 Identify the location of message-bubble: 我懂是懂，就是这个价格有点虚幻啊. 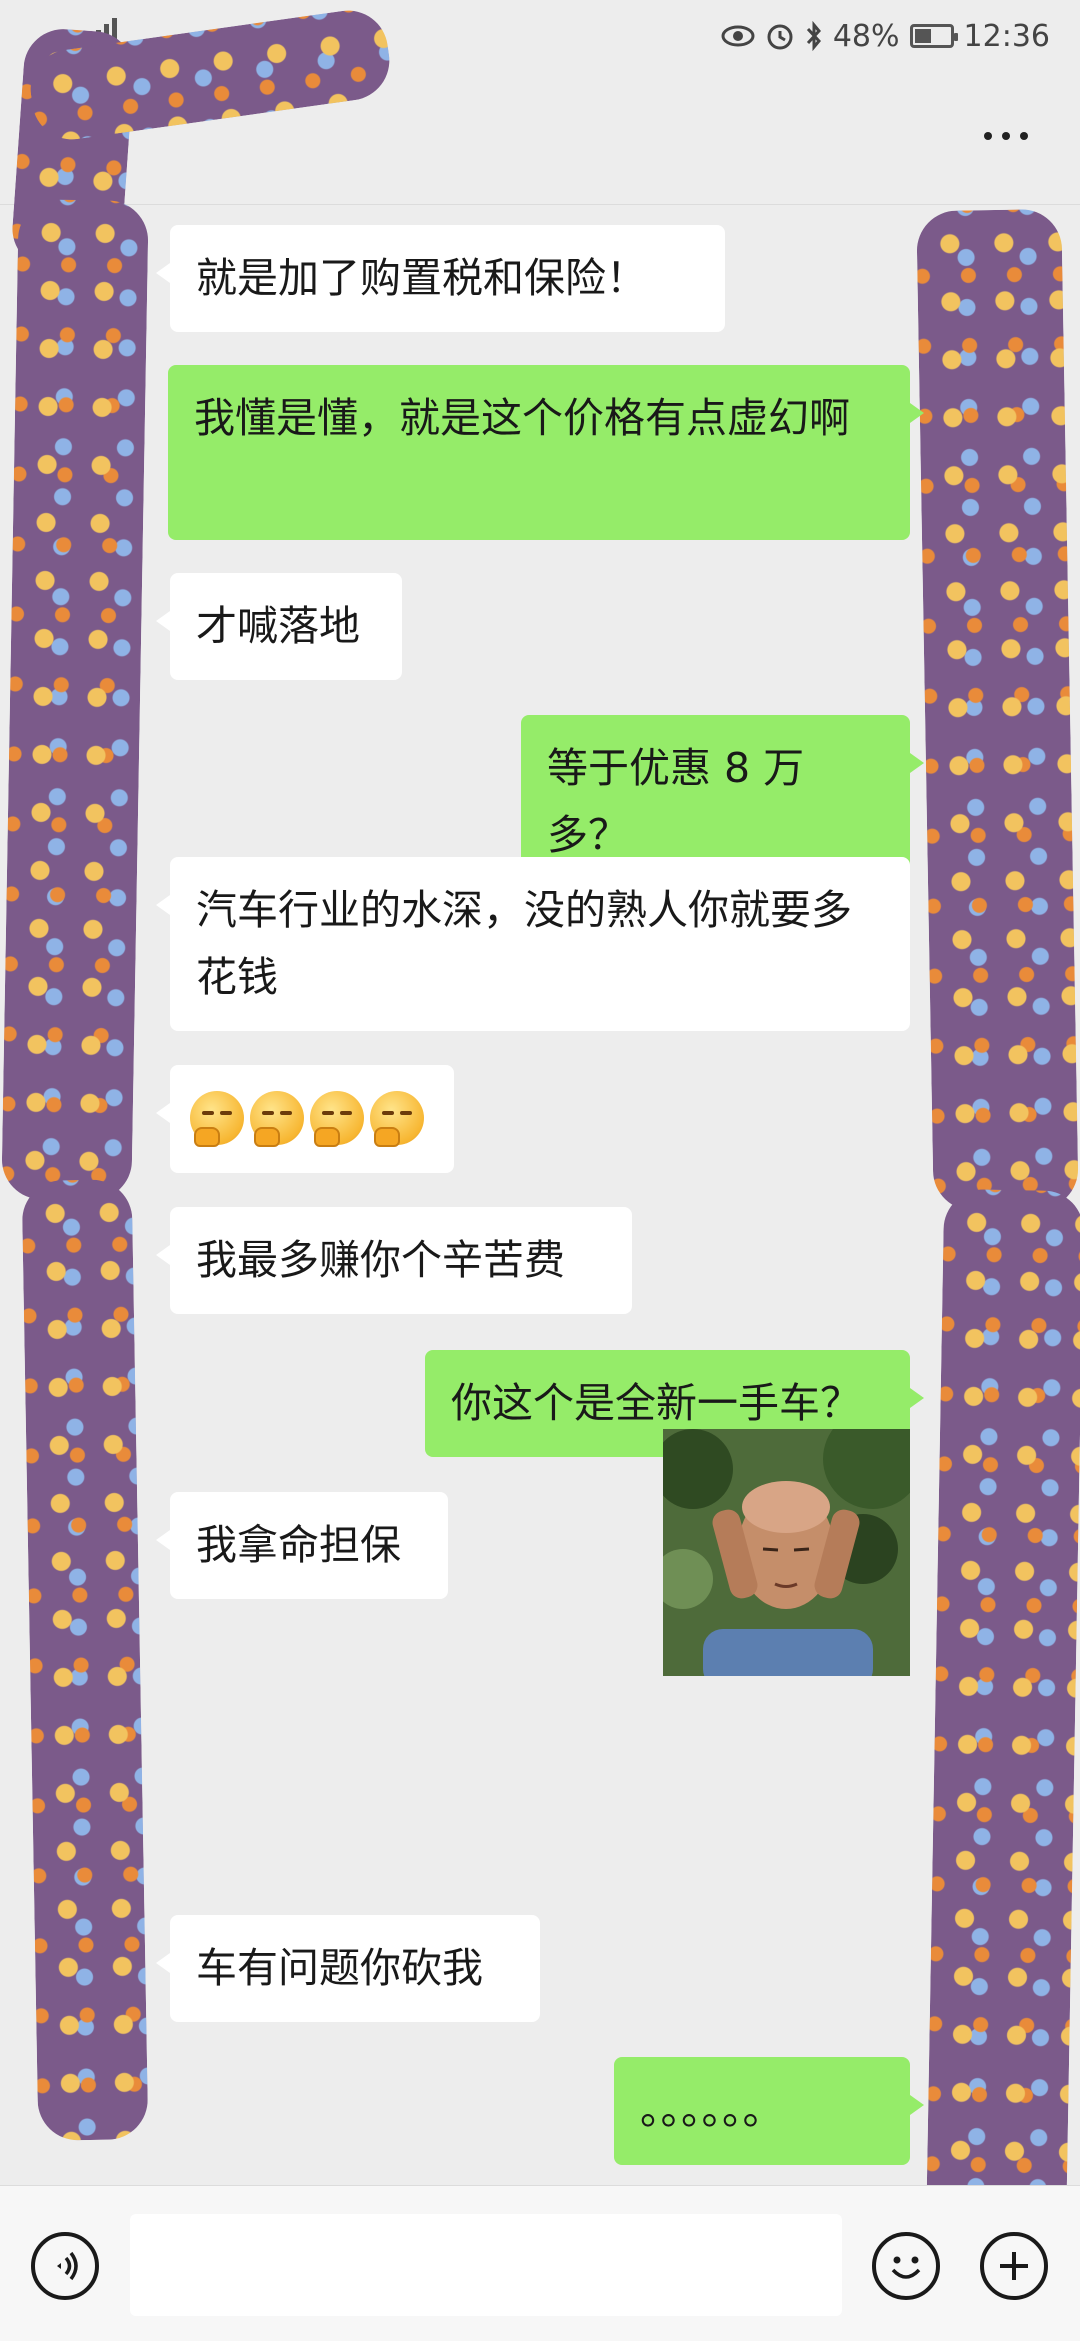
(546, 452).